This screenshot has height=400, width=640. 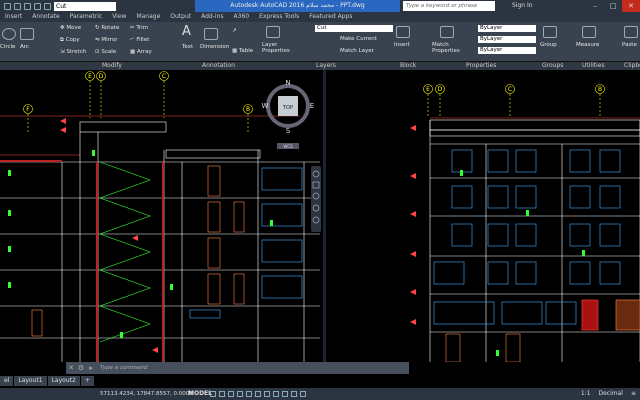 I want to click on navigation-bar, so click(x=316, y=199).